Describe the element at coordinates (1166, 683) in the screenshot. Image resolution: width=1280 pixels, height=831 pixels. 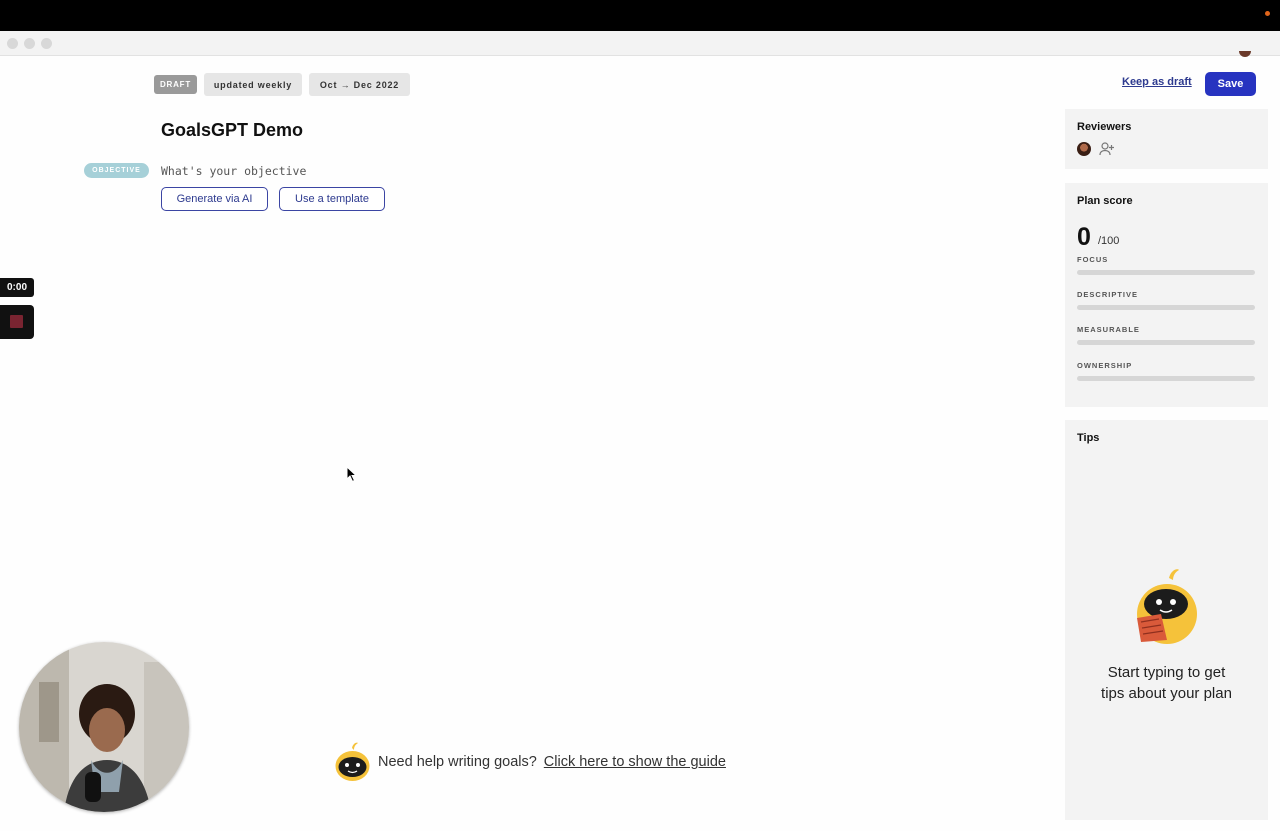
I see `tips-message: Start typing to get tips about your plan` at that location.